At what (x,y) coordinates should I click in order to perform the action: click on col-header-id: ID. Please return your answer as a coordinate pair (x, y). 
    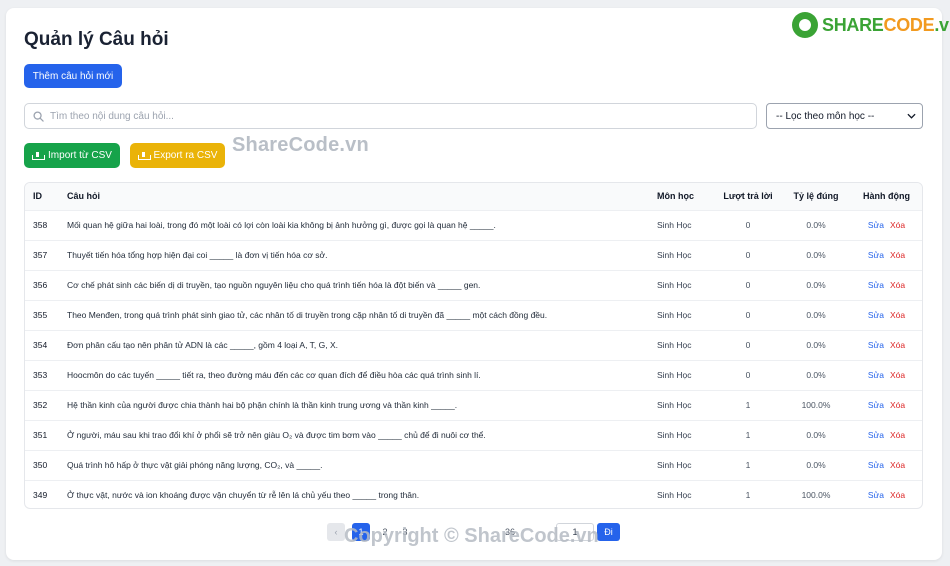
    Looking at the image, I should click on (37, 196).